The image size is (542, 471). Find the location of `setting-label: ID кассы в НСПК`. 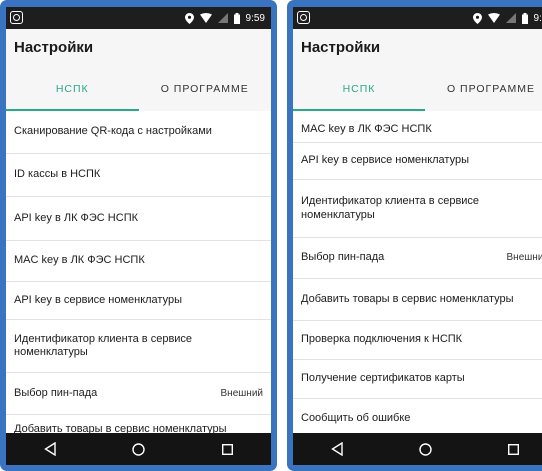

setting-label: ID кассы в НСПК is located at coordinates (57, 174).